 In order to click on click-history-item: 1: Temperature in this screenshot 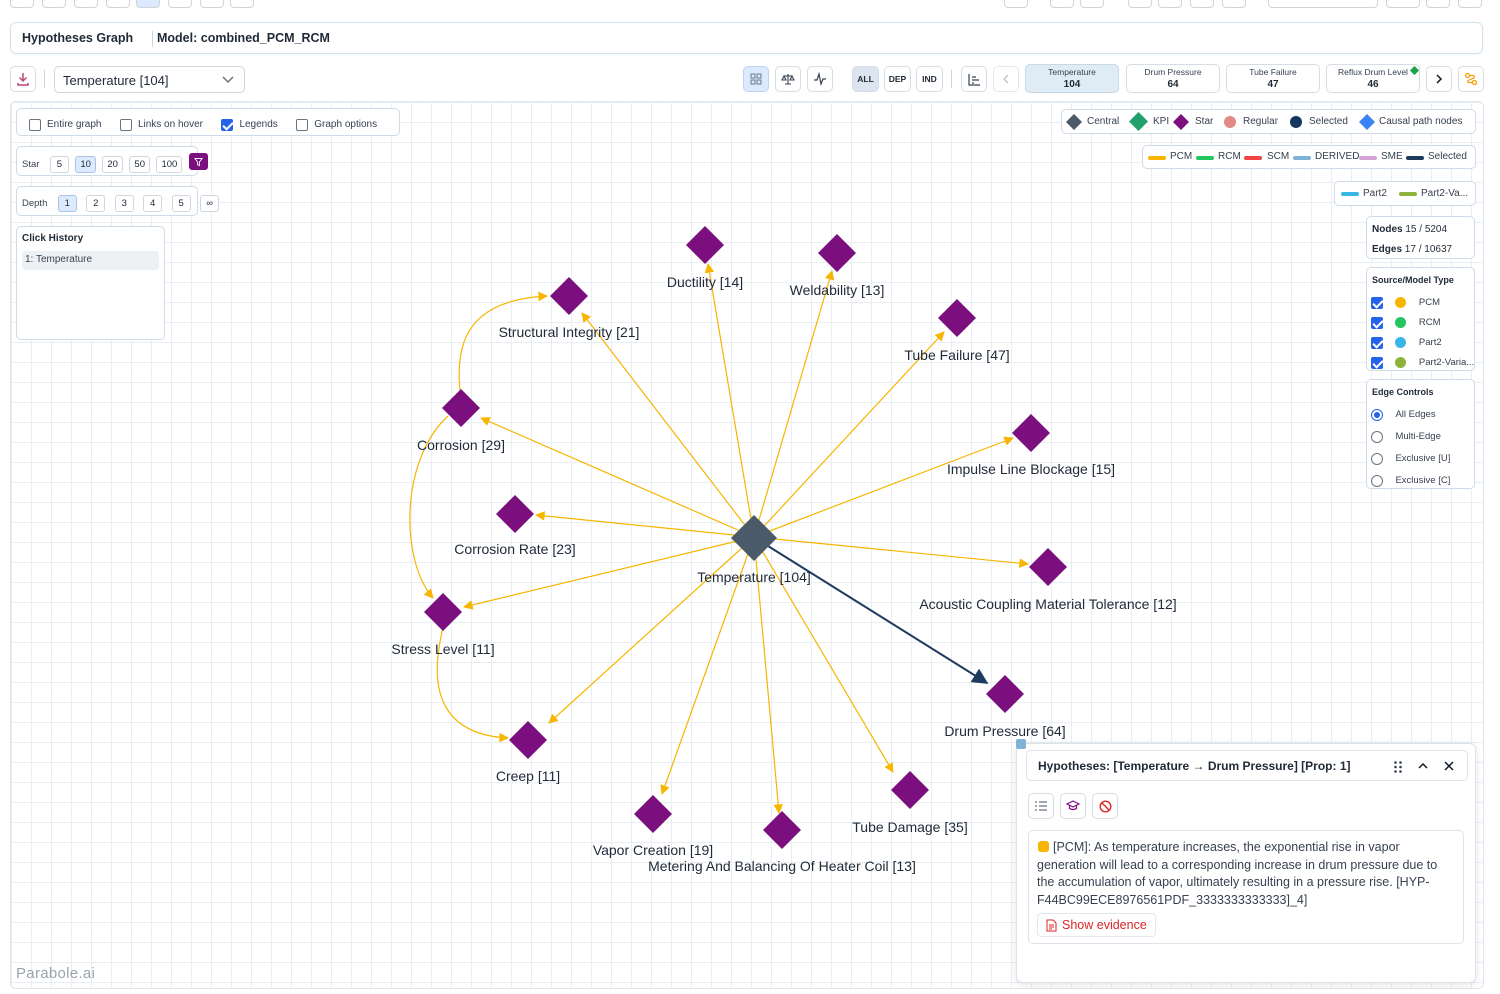, I will do `click(90, 260)`.